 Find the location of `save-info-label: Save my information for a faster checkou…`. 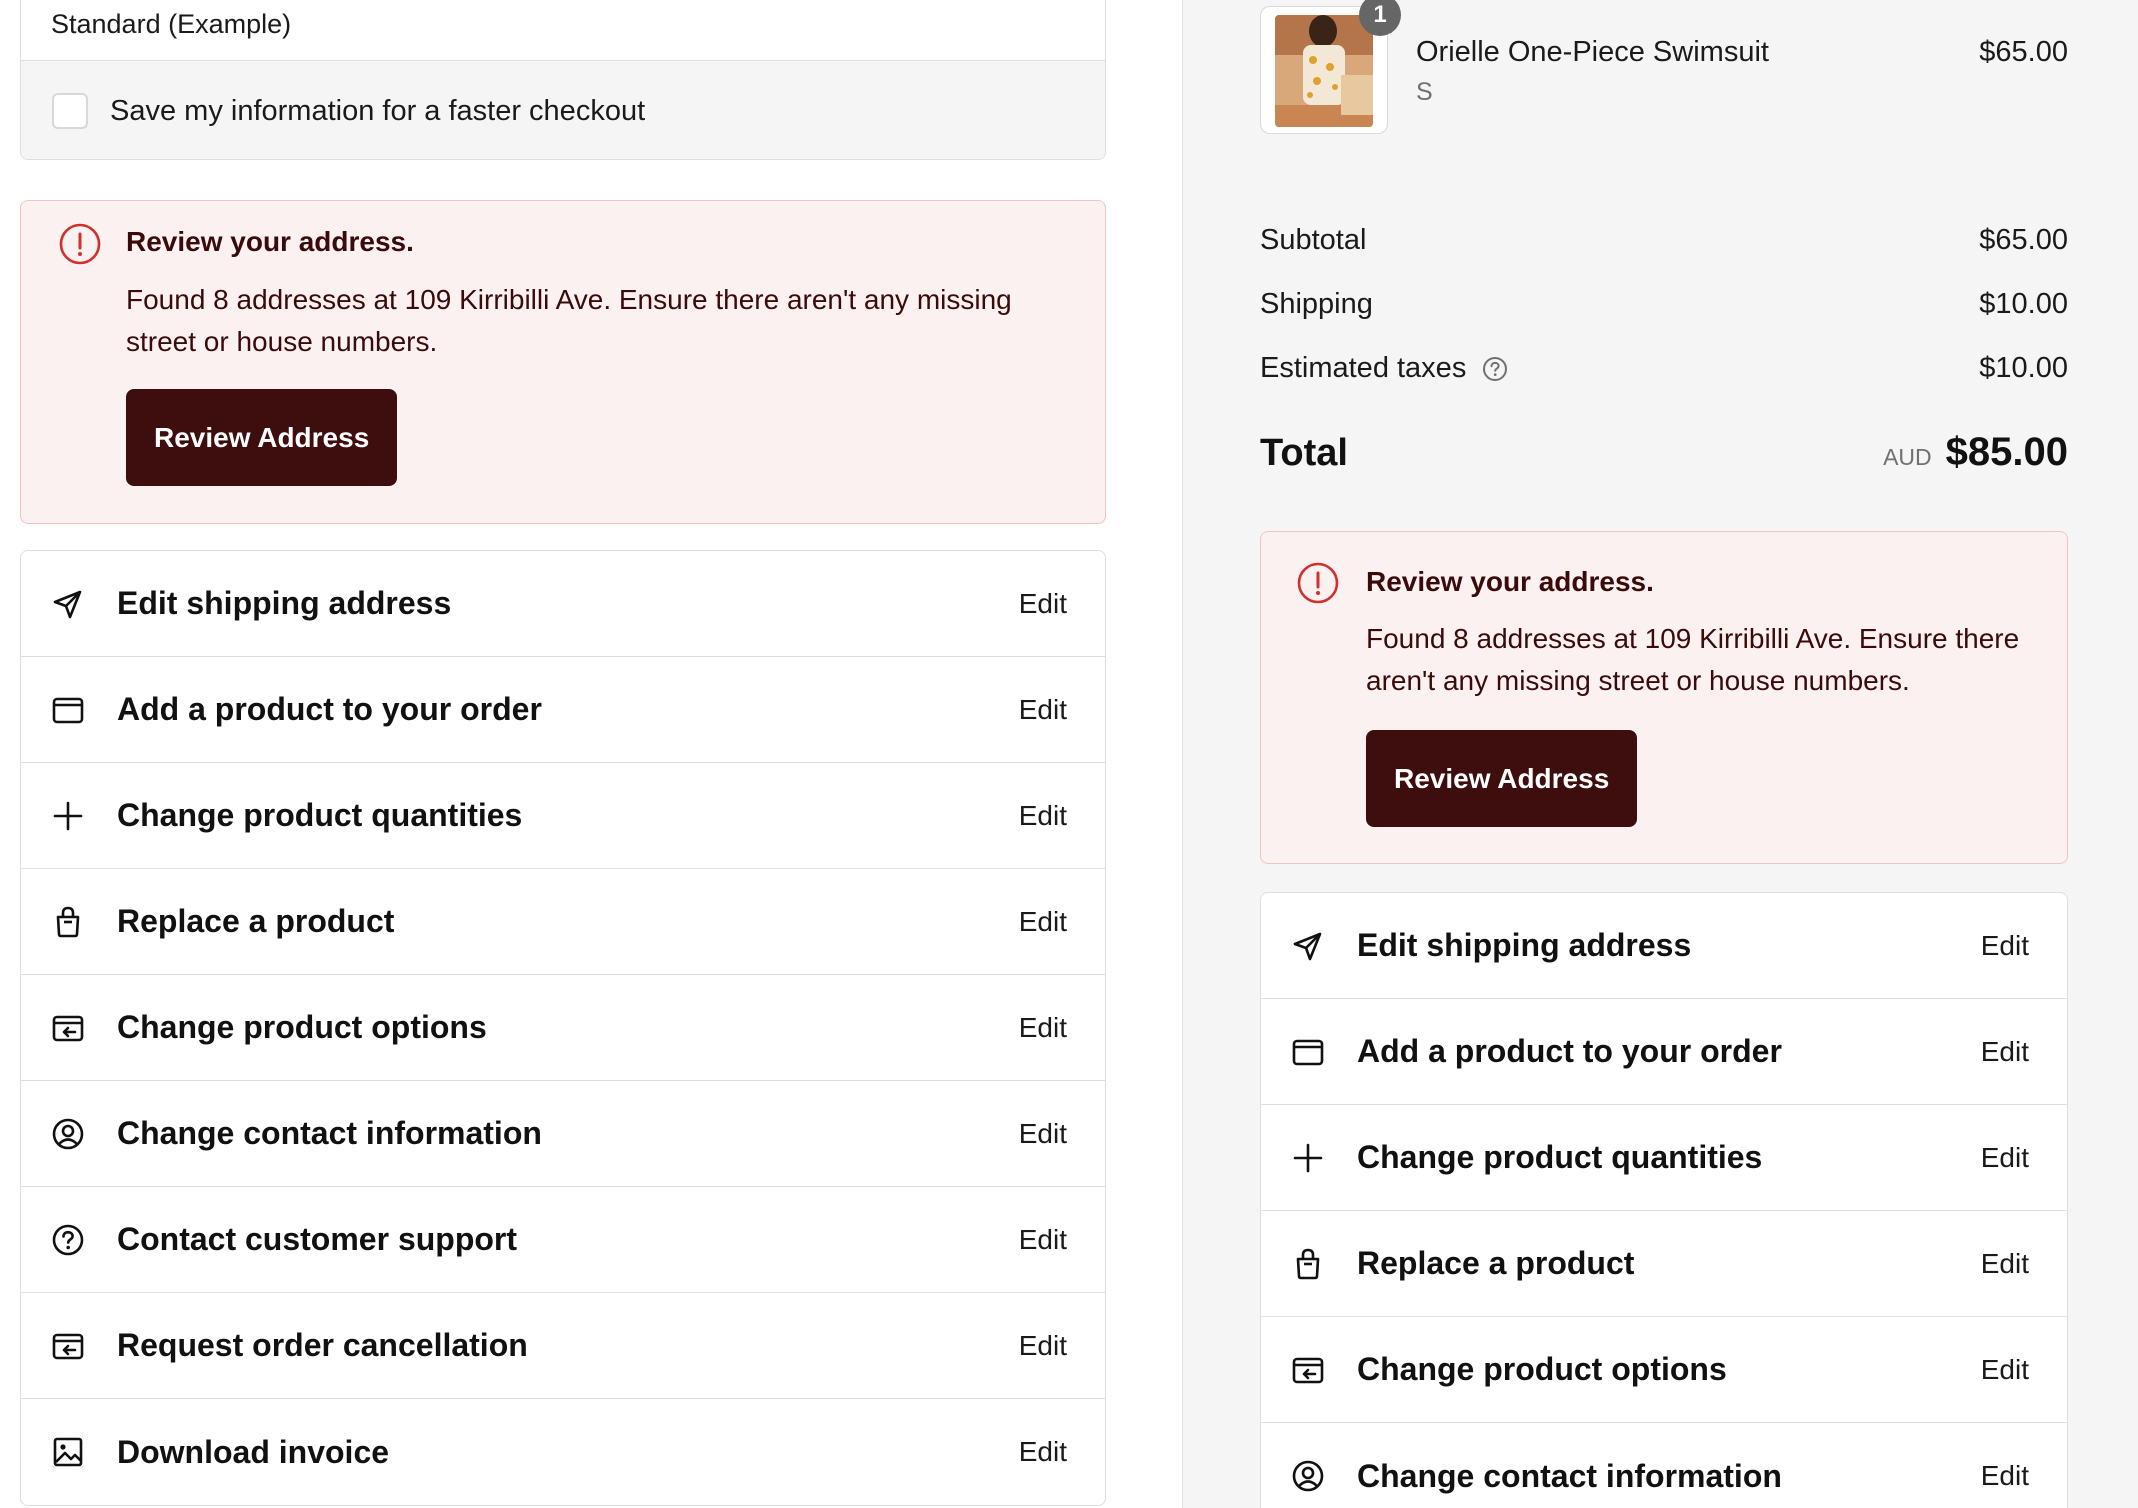

save-info-label: Save my information for a faster checkou… is located at coordinates (378, 110).